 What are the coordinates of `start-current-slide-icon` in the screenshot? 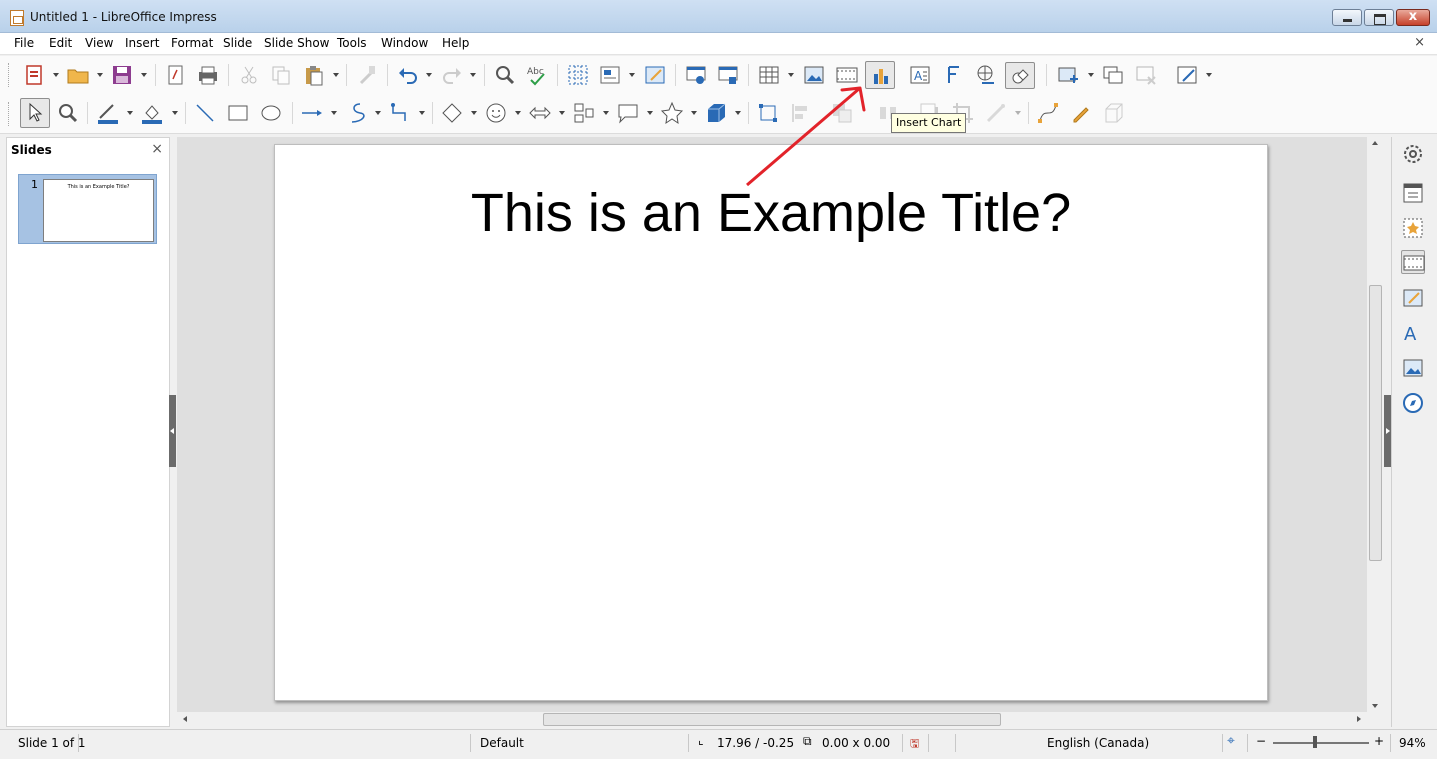 It's located at (728, 75).